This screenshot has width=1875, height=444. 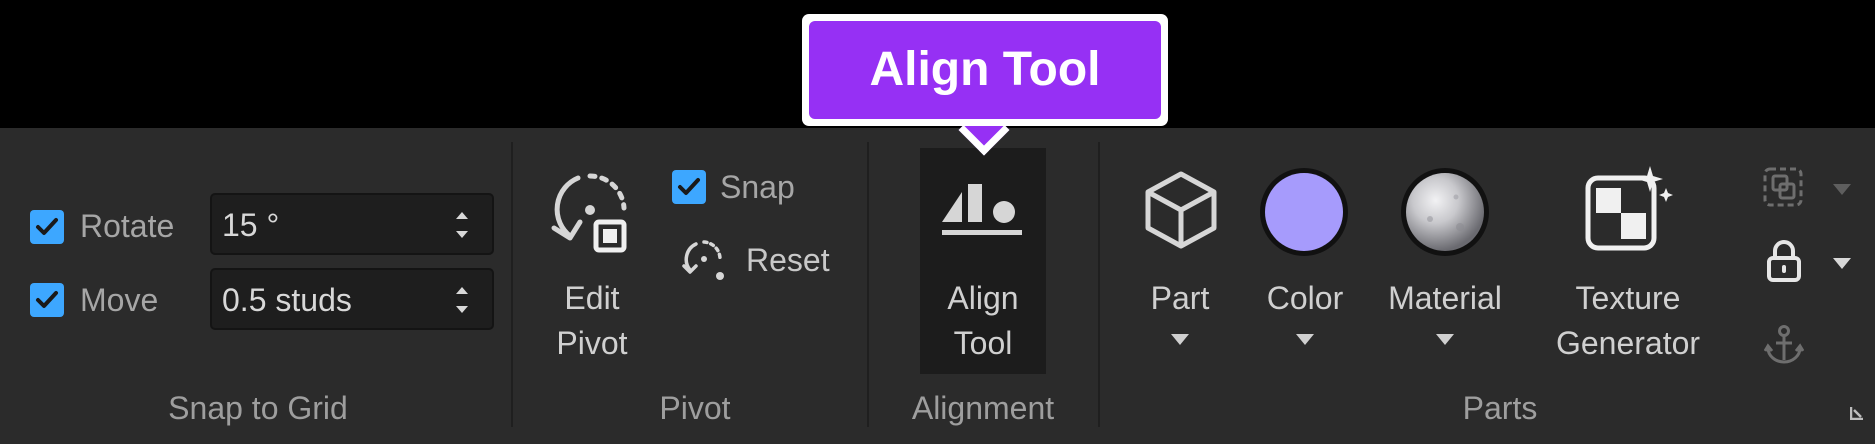 What do you see at coordinates (127, 226) in the screenshot?
I see `rotate-label: Rotate` at bounding box center [127, 226].